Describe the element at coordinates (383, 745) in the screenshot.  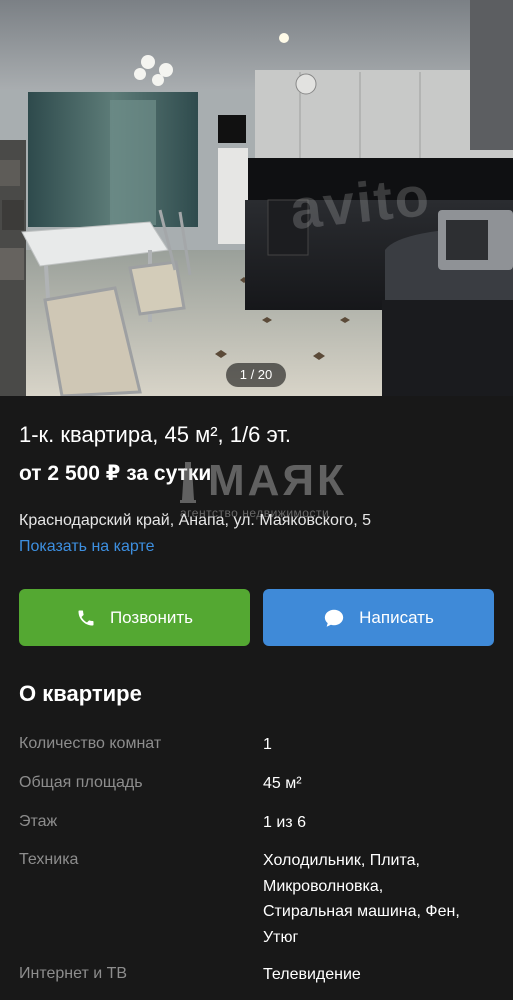
I see `spec-value: 1` at that location.